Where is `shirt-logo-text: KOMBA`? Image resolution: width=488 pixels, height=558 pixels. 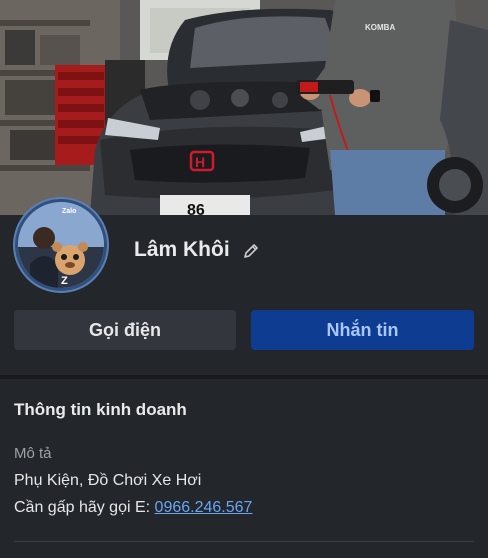 shirt-logo-text: KOMBA is located at coordinates (380, 27).